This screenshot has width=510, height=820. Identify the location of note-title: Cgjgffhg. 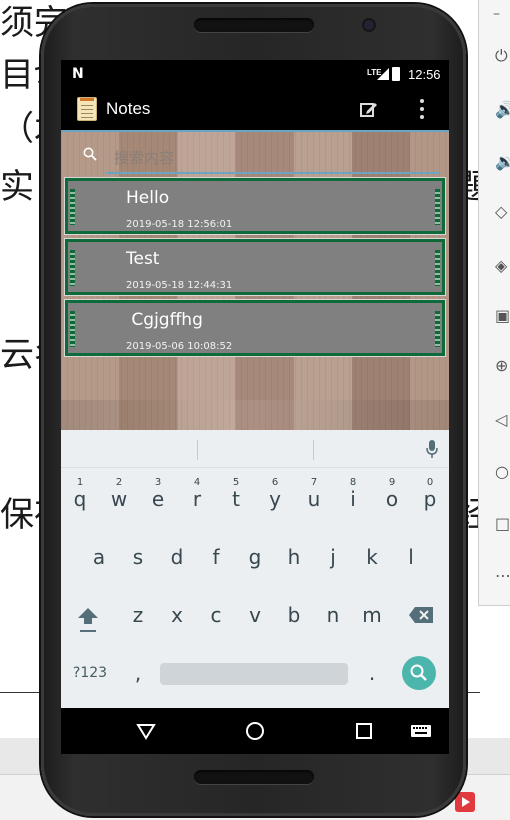
(164, 320).